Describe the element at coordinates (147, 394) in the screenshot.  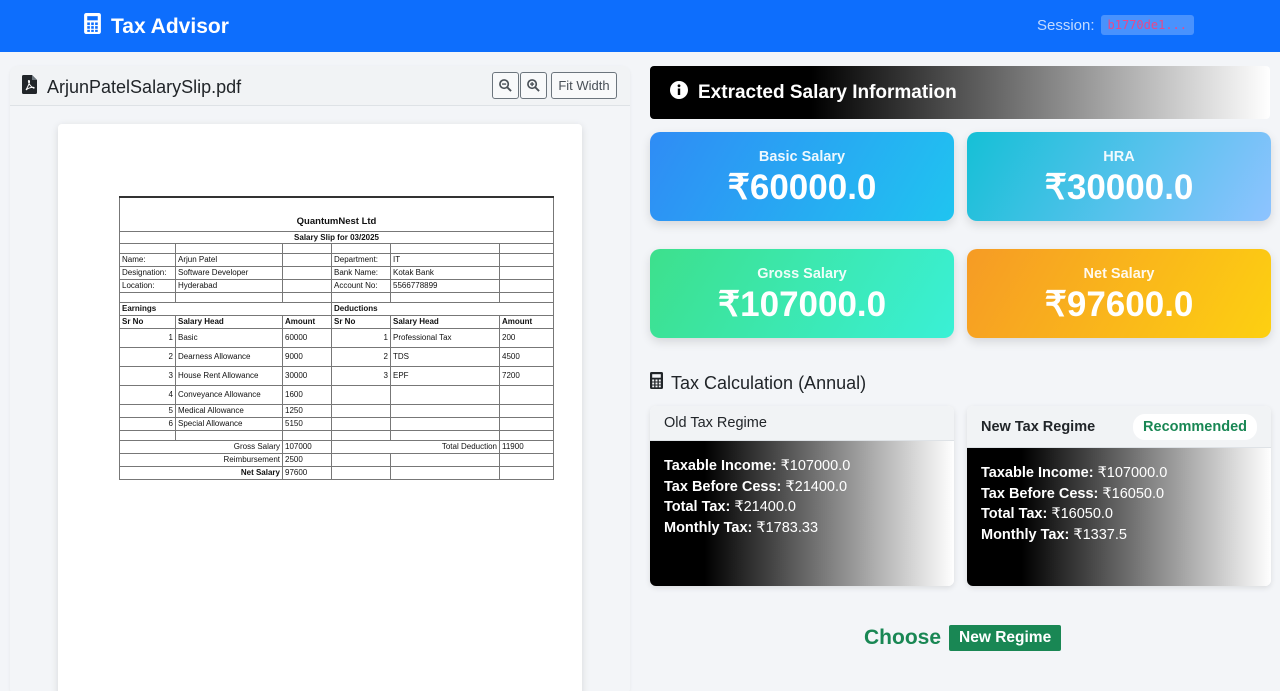
I see `slip-cell: 4` at that location.